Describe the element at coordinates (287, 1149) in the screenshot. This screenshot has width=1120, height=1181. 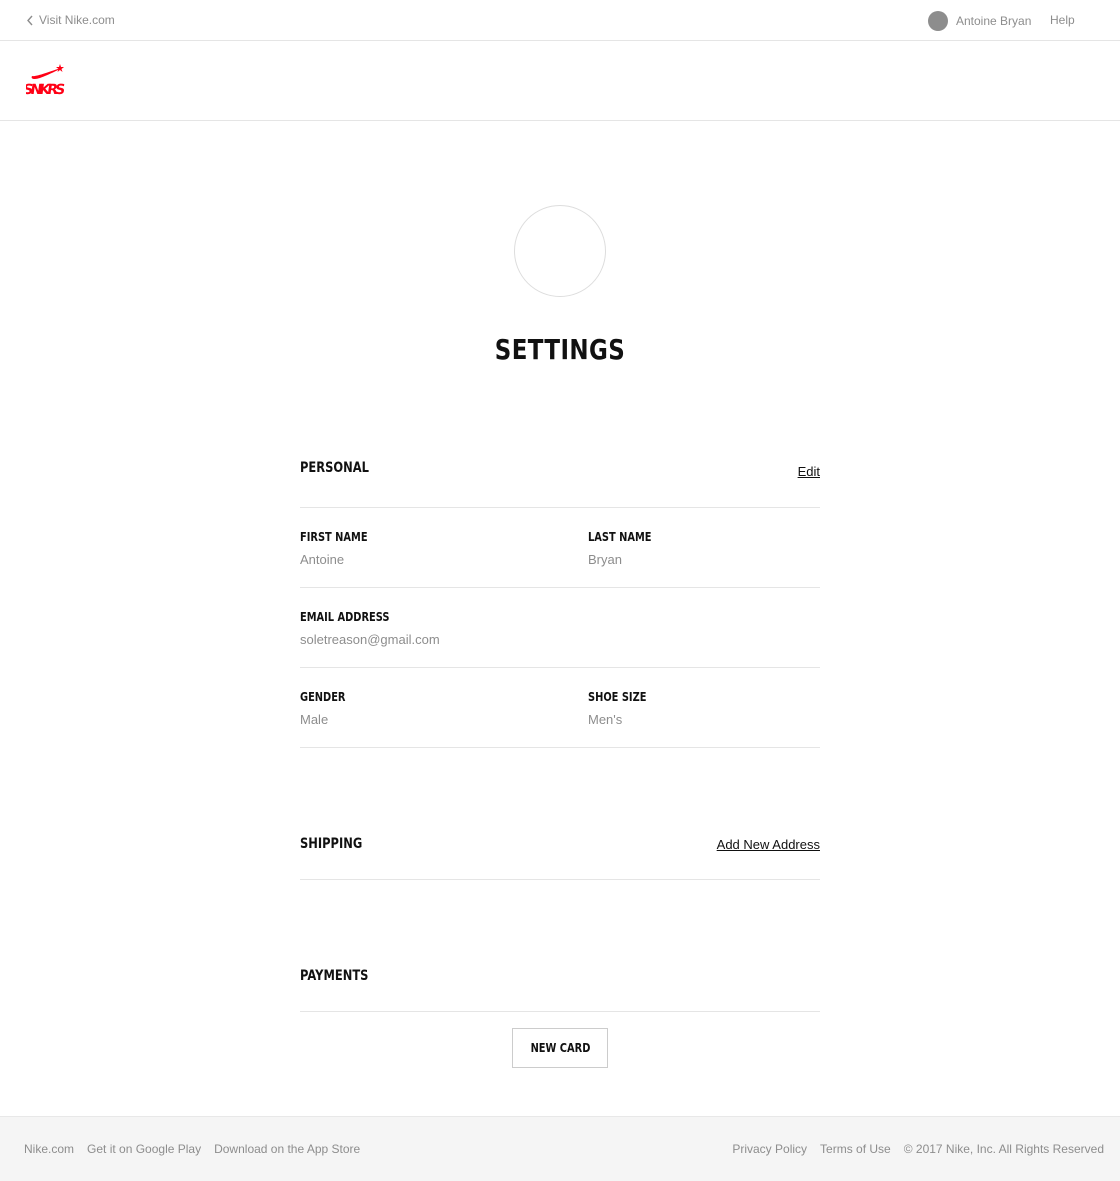
I see `footer-link-app-store: Download on the App Store` at that location.